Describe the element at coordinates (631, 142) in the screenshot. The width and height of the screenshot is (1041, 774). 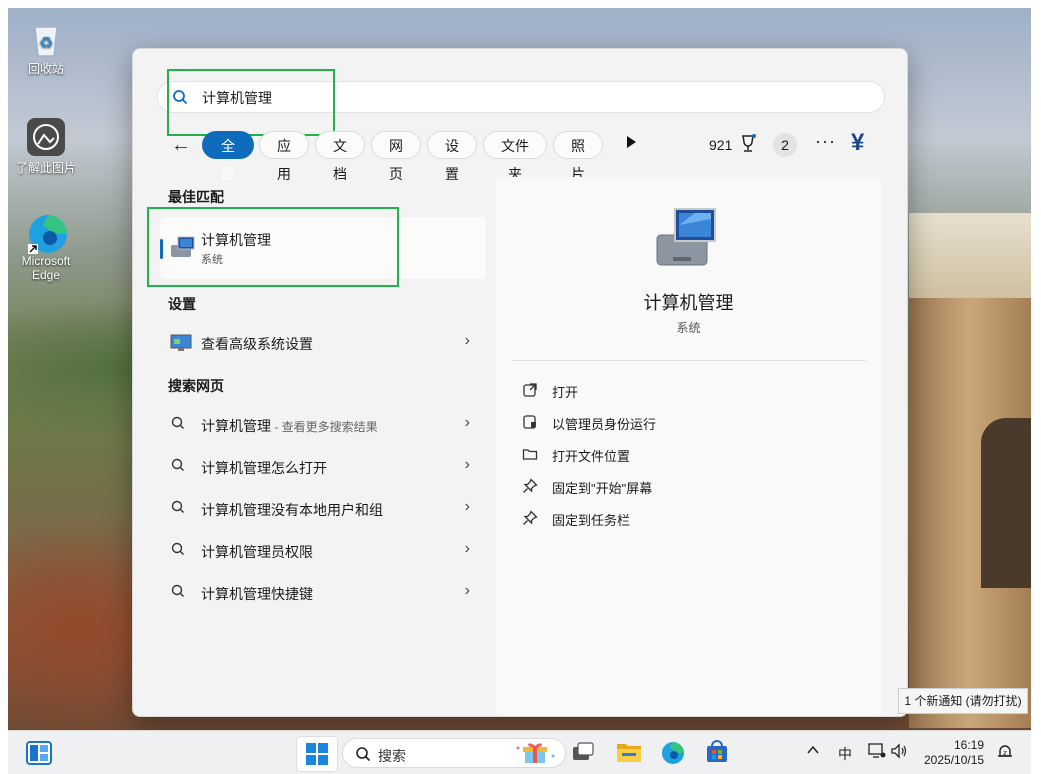
I see `more-filters-arrow-icon` at that location.